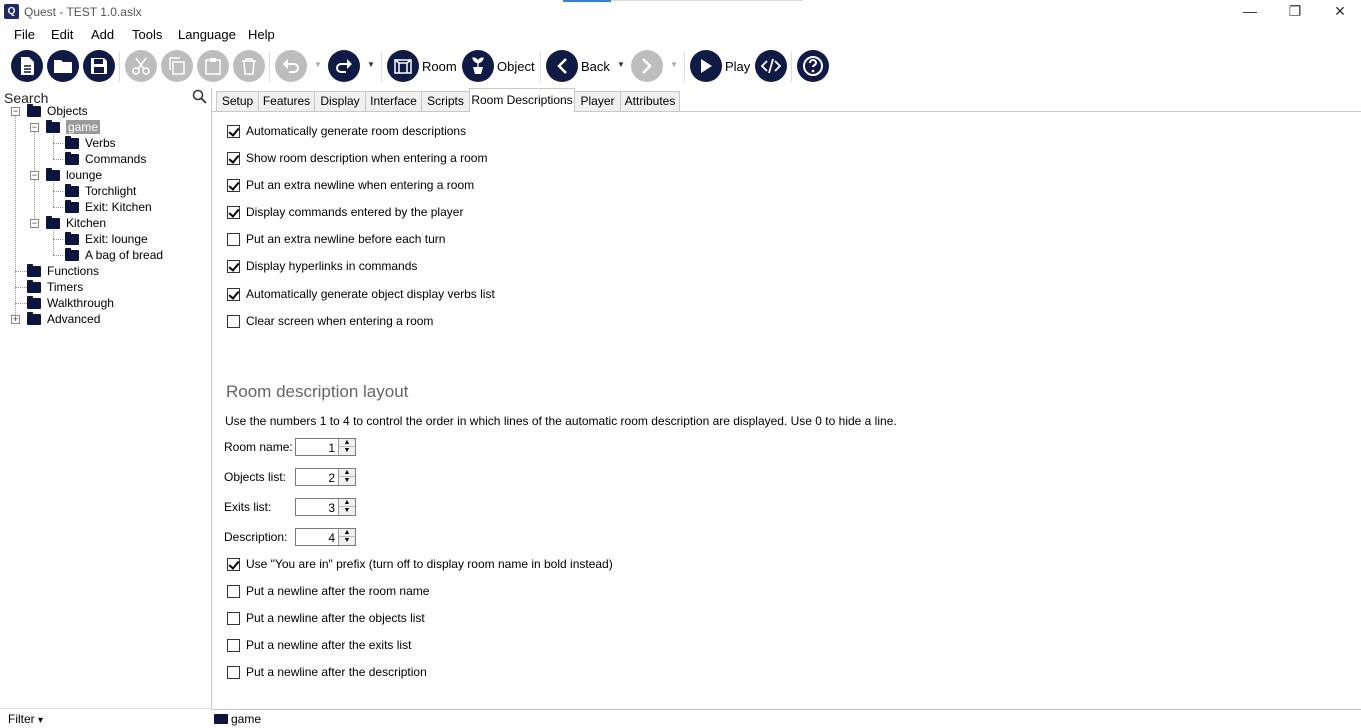  What do you see at coordinates (177, 66) in the screenshot?
I see `copy-icon` at bounding box center [177, 66].